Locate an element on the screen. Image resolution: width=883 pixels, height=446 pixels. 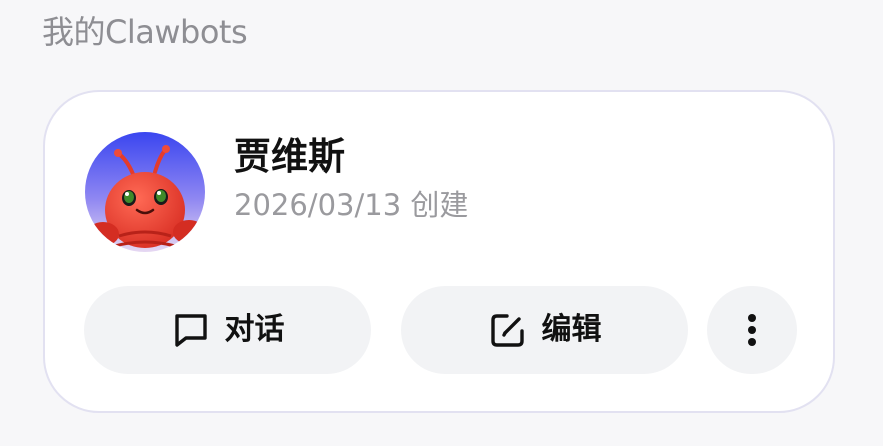
avatar is located at coordinates (145, 192).